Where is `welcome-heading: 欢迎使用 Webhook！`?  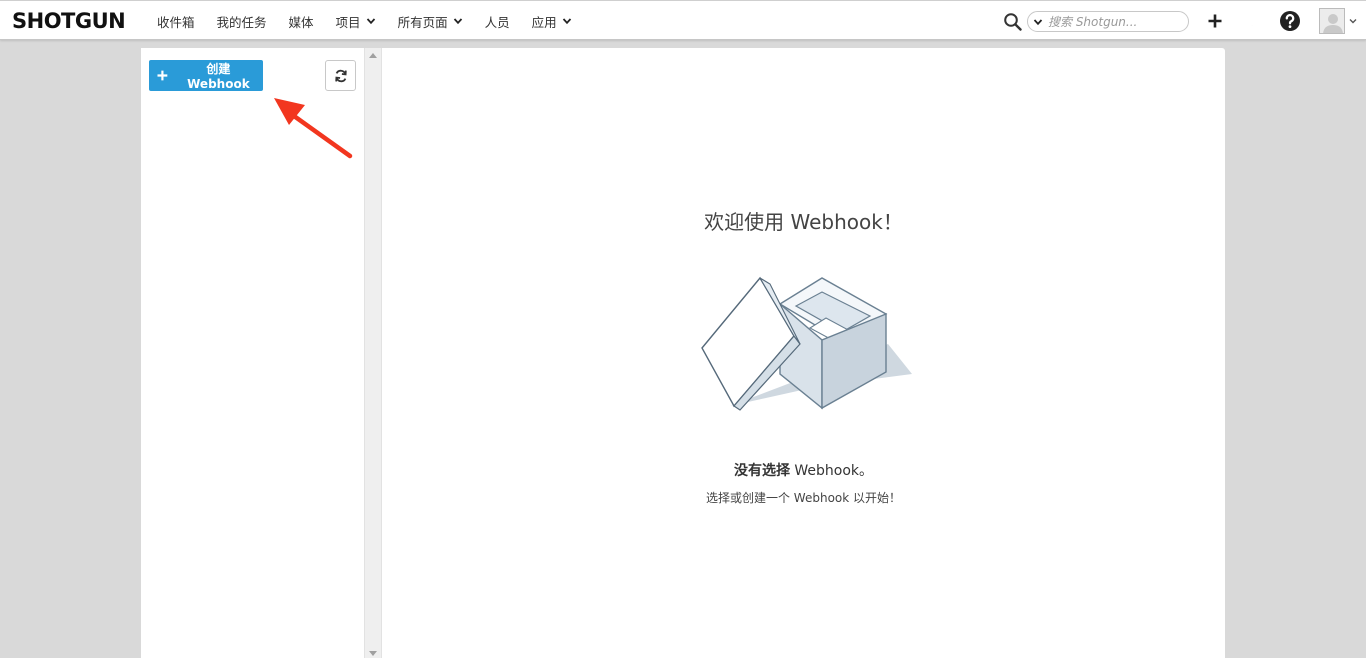
welcome-heading: 欢迎使用 Webhook！ is located at coordinates (803, 220).